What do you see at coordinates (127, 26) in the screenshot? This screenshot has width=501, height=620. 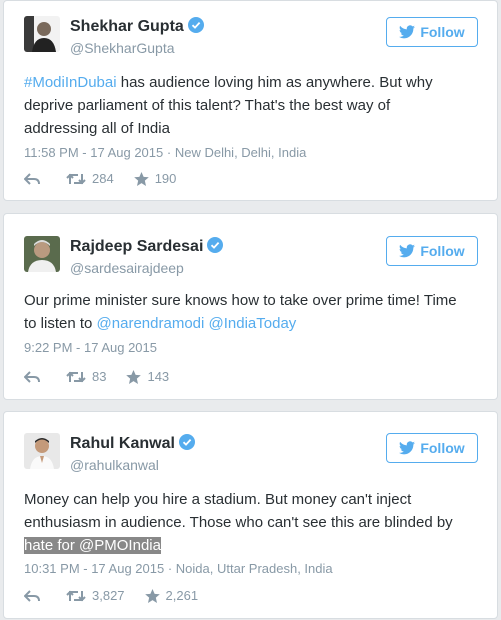 I see `display-name-text: Shekhar Gupta` at bounding box center [127, 26].